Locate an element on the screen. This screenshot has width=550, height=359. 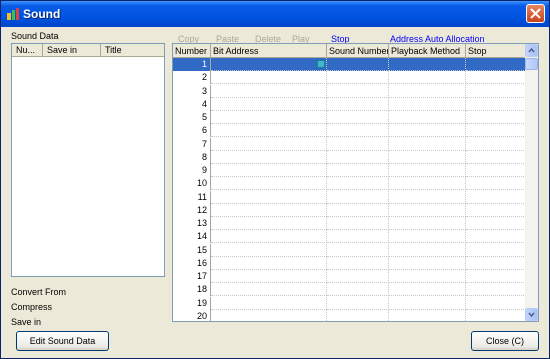
col-save-in-header: Save in is located at coordinates (72, 50).